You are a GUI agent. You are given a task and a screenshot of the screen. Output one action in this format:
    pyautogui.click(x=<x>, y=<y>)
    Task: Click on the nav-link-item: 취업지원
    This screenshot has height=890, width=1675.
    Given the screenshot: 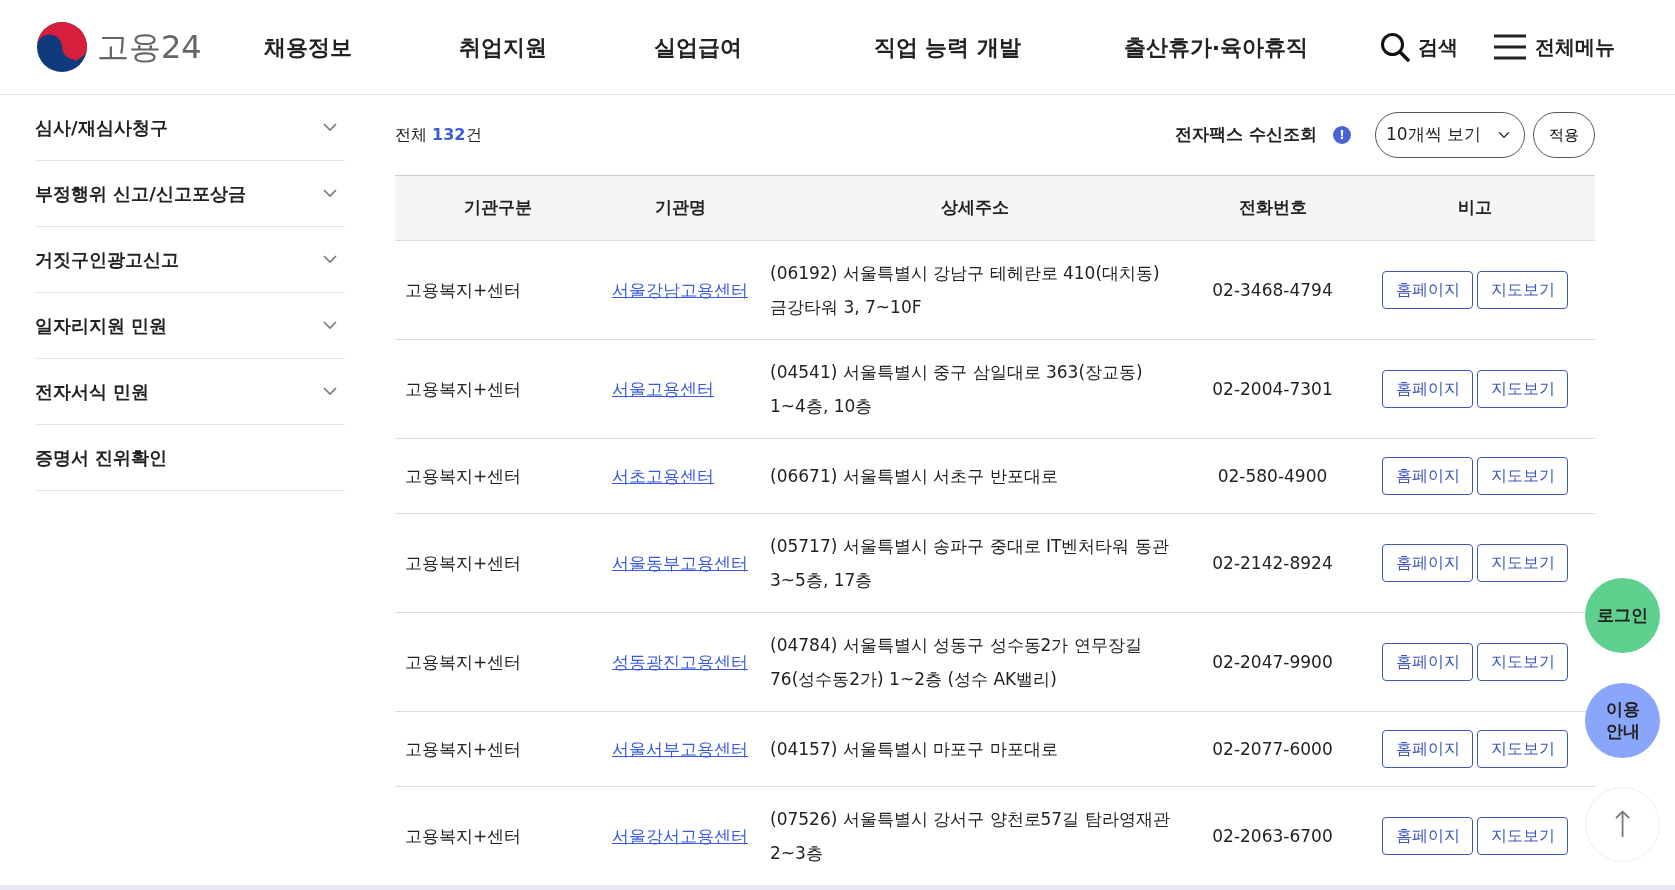 What is the action you would take?
    pyautogui.click(x=556, y=47)
    